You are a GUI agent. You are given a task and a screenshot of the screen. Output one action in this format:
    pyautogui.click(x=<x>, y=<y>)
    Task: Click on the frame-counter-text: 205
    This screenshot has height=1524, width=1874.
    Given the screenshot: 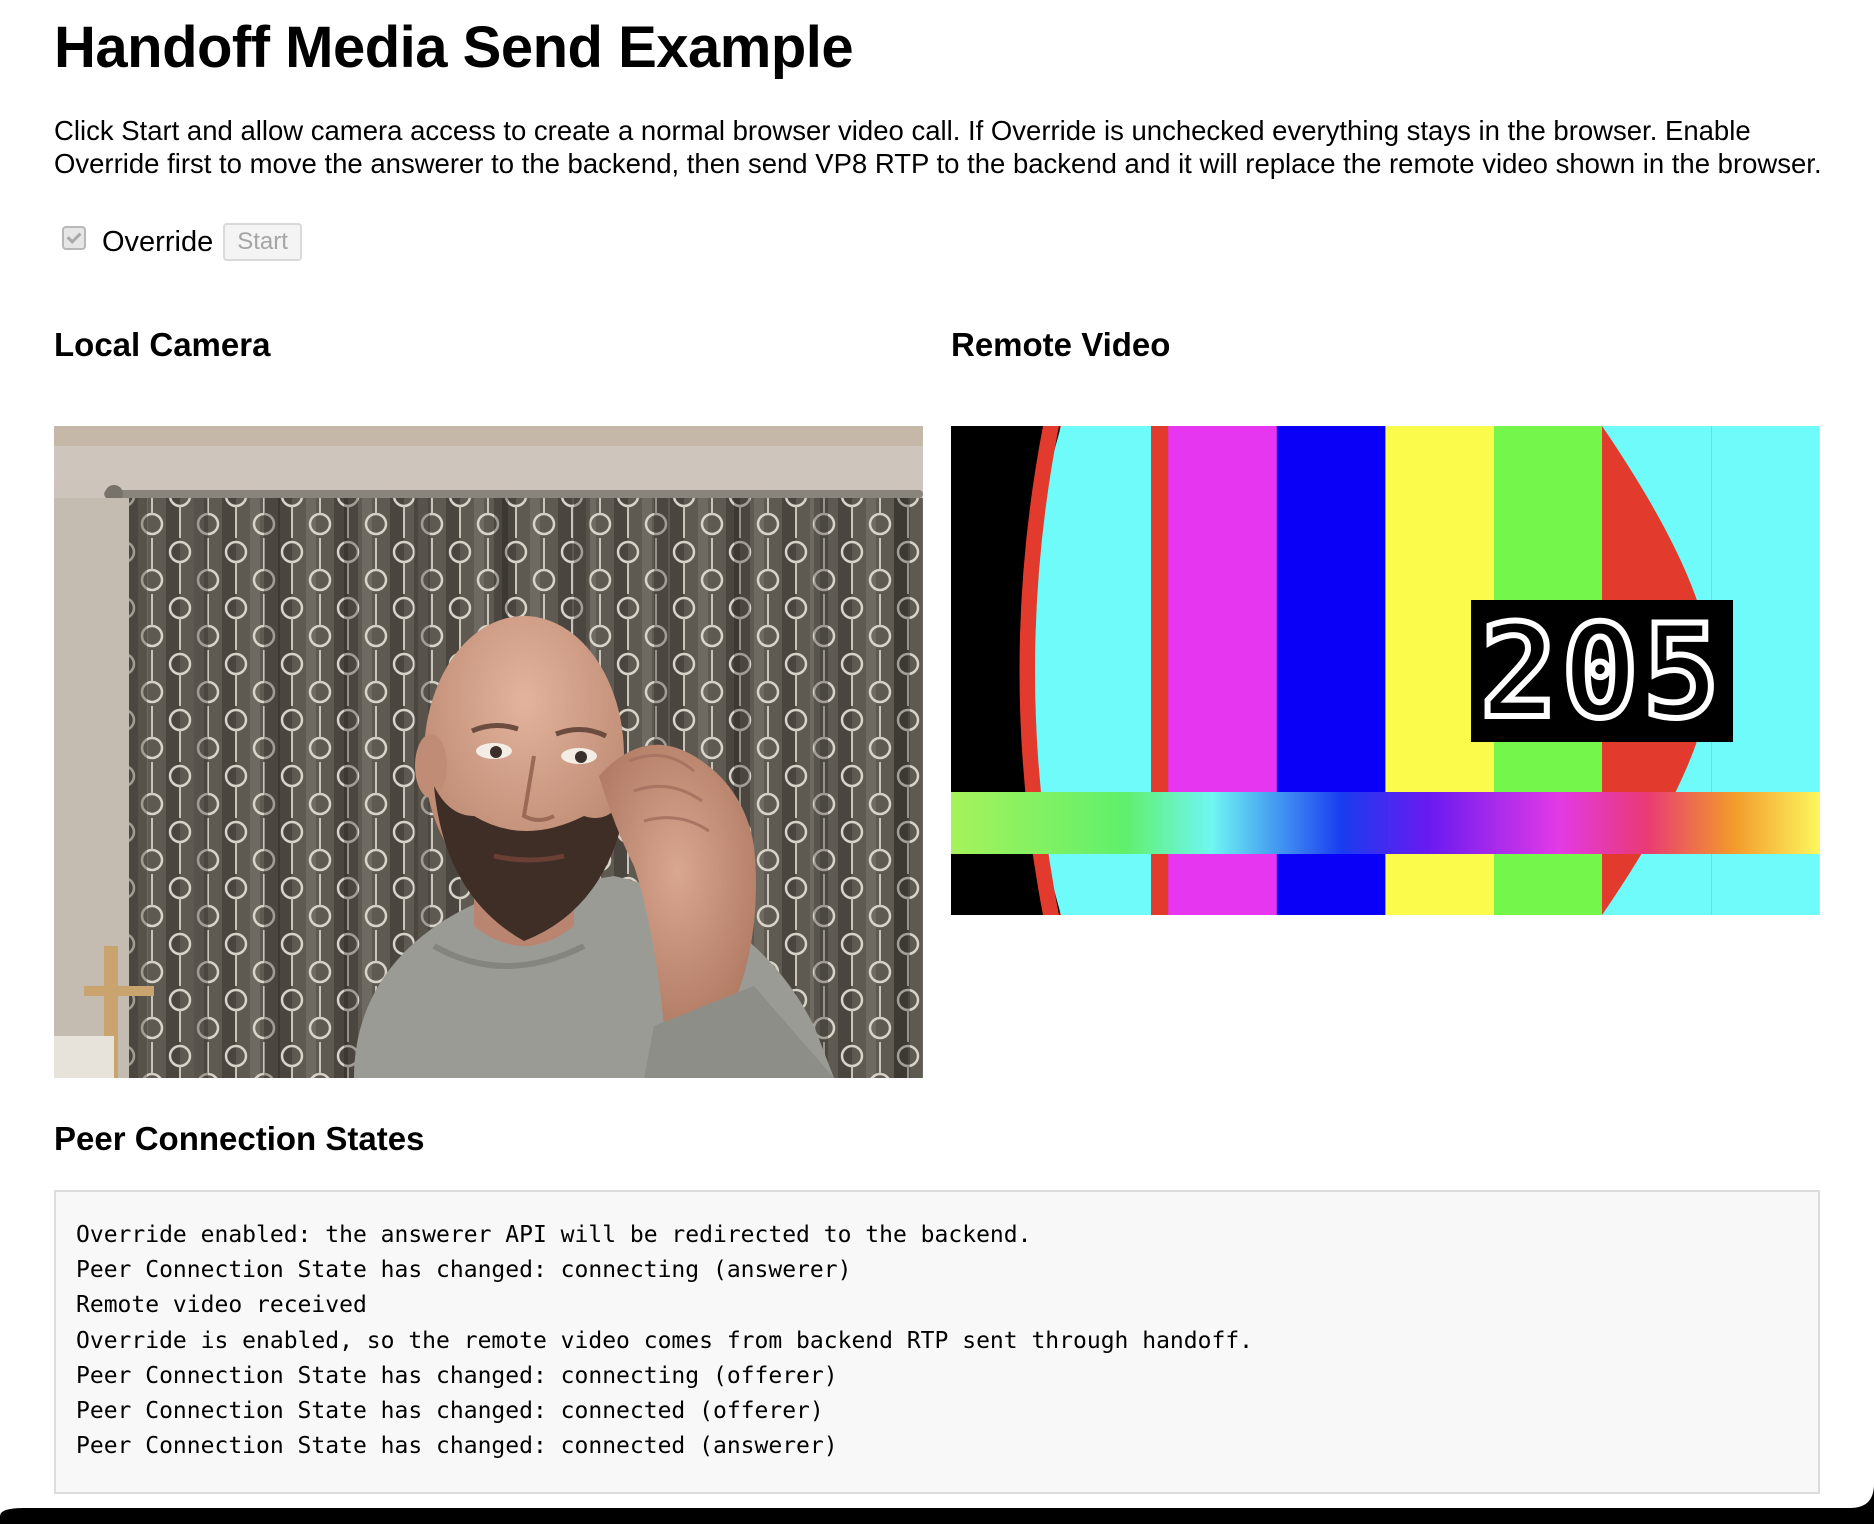 What is the action you would take?
    pyautogui.click(x=1601, y=672)
    